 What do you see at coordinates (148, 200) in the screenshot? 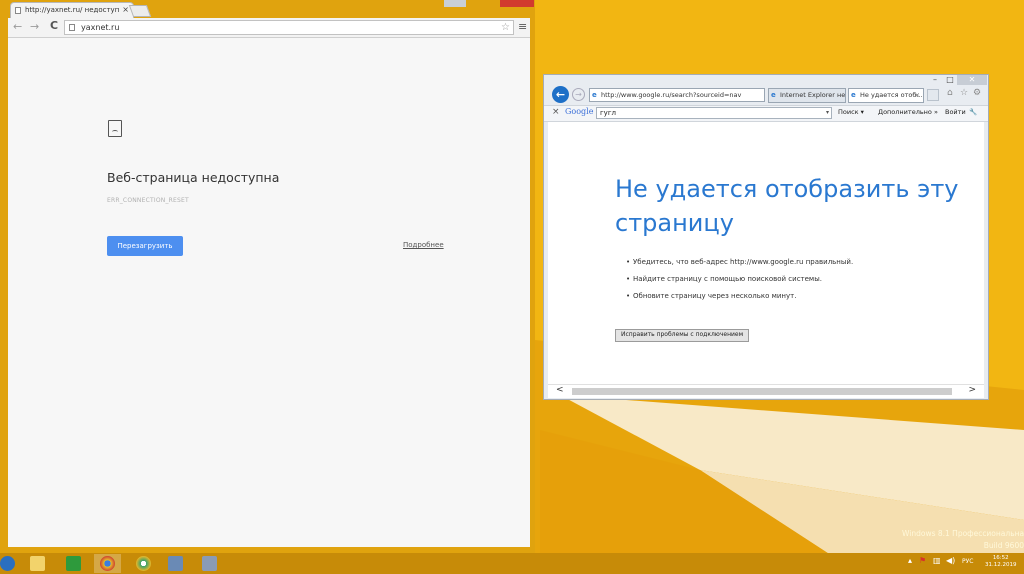
I see `error-code: ERR_CONNECTION_RESET` at bounding box center [148, 200].